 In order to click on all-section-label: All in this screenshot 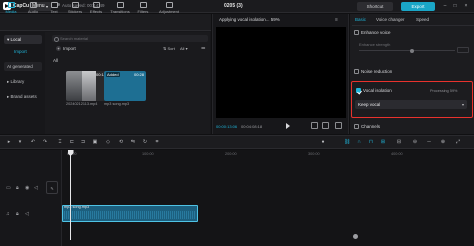, I will do `click(56, 60)`.